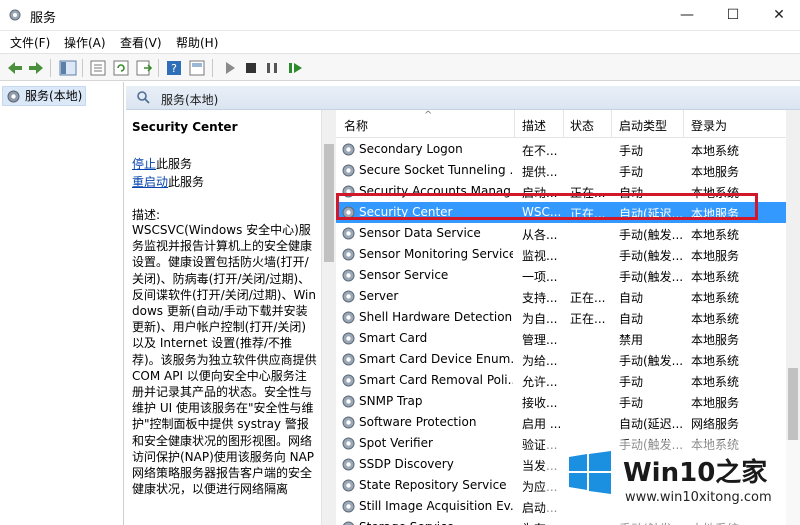 The height and width of the screenshot is (525, 800). I want to click on menu-bar: 文件(F) 操作(A) 查看(V) 帮助(H), so click(400, 42).